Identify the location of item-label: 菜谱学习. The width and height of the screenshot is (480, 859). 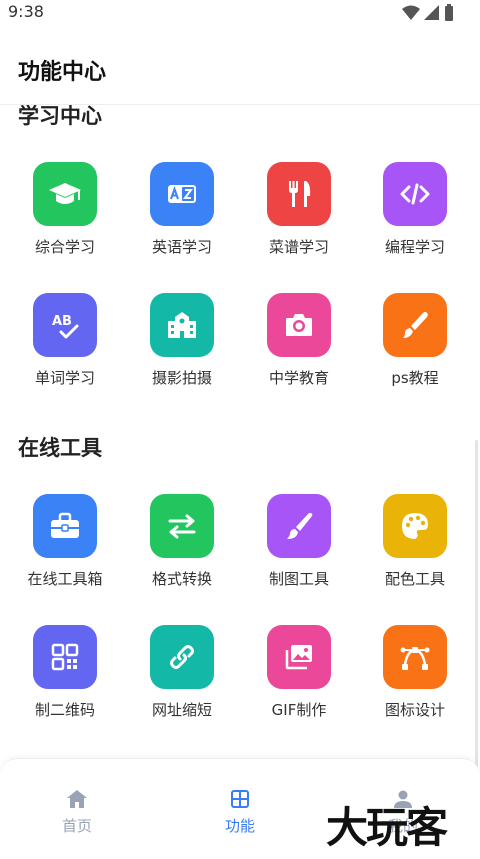
(298, 247).